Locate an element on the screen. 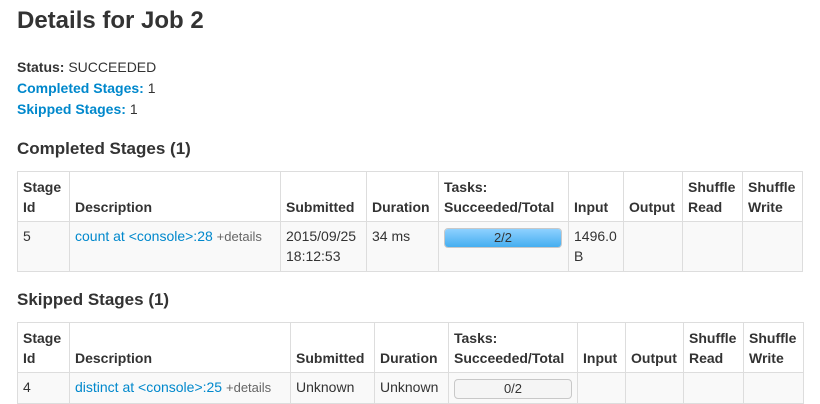 This screenshot has height=404, width=820. cell-tasks: 0/2 is located at coordinates (513, 388).